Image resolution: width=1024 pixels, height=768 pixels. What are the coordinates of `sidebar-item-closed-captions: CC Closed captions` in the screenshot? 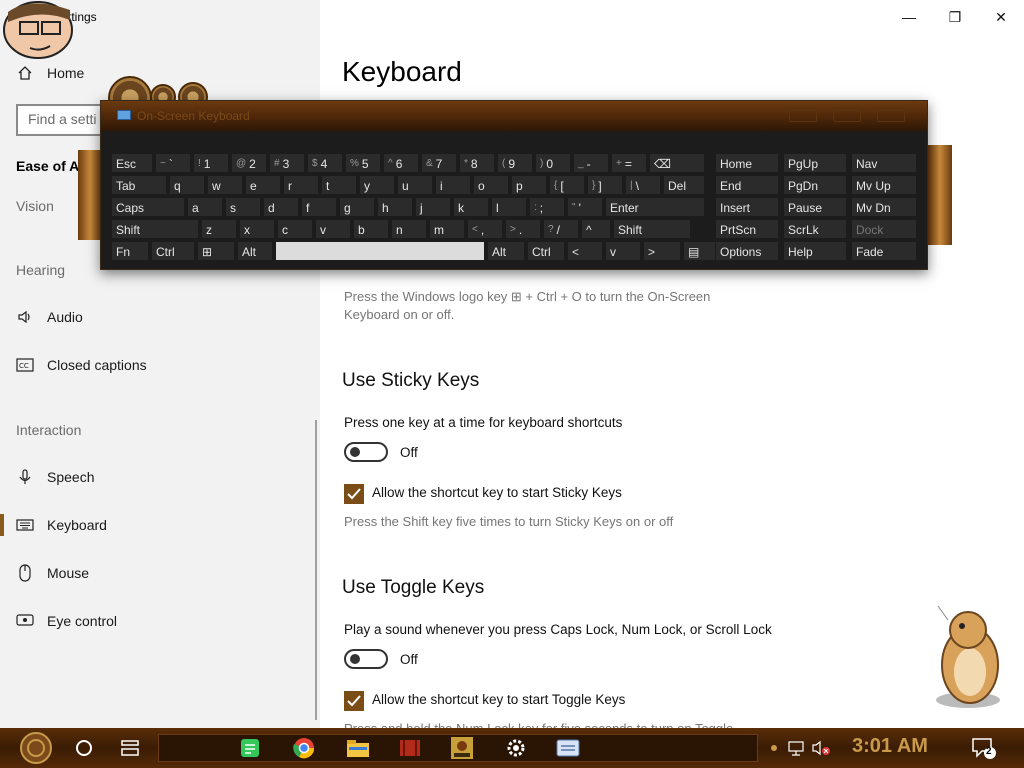 It's located at (160, 365).